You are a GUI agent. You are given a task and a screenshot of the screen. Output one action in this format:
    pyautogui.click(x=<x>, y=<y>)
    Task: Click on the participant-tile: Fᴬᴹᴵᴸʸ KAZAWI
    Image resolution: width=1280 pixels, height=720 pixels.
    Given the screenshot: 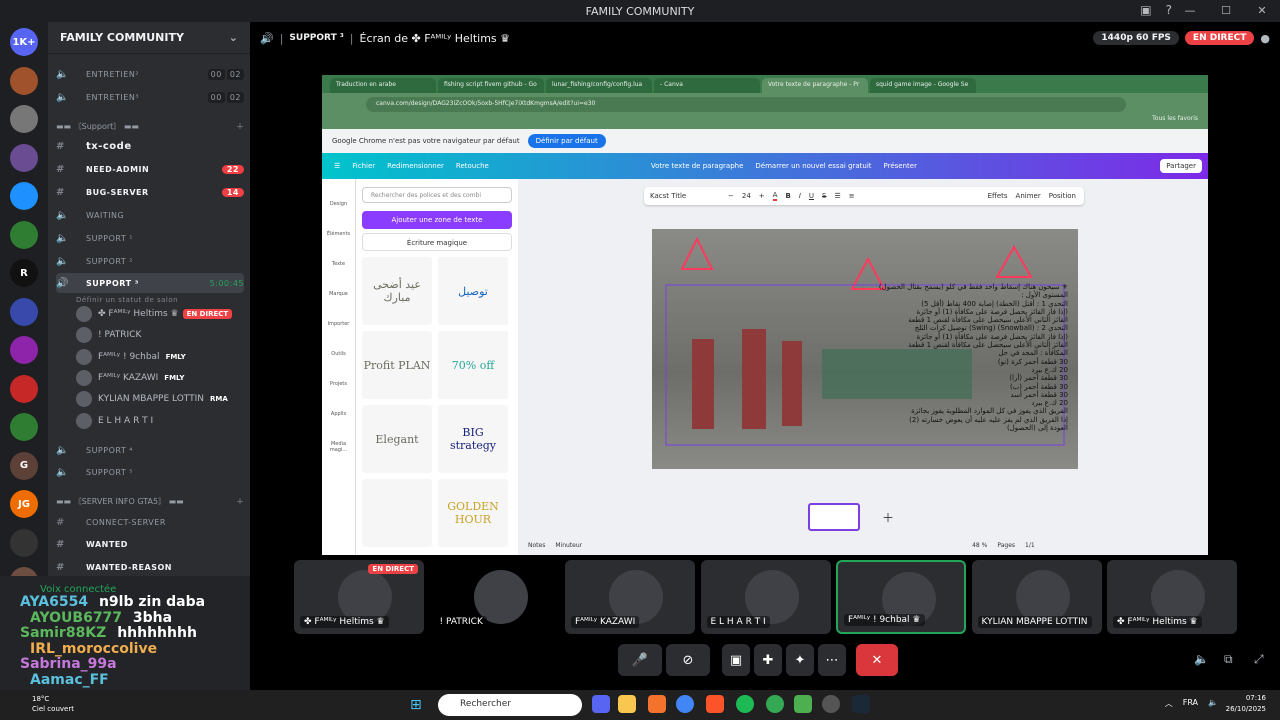 What is the action you would take?
    pyautogui.click(x=630, y=597)
    